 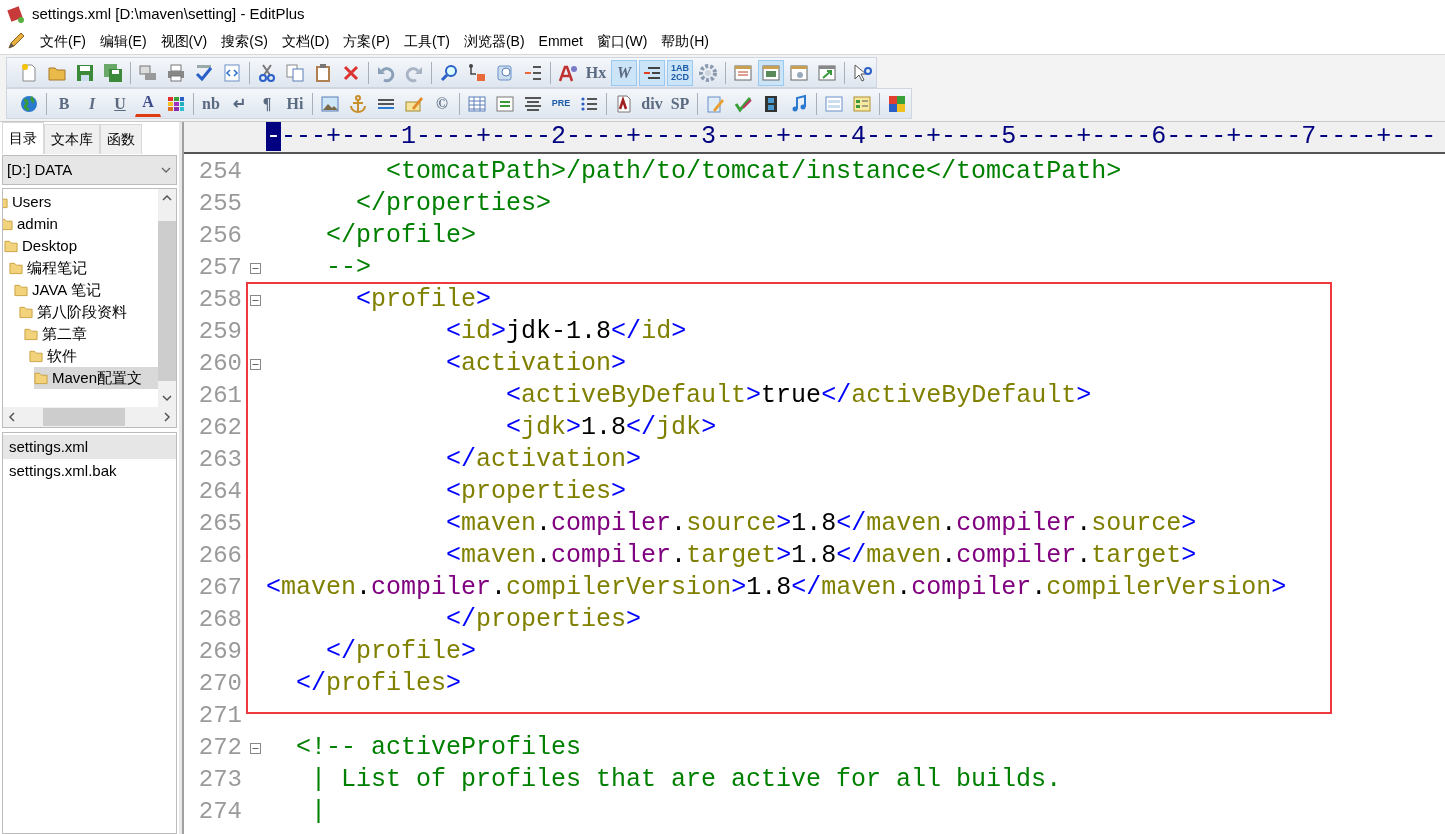 I want to click on sidebar-tab: 目录, so click(x=23, y=138).